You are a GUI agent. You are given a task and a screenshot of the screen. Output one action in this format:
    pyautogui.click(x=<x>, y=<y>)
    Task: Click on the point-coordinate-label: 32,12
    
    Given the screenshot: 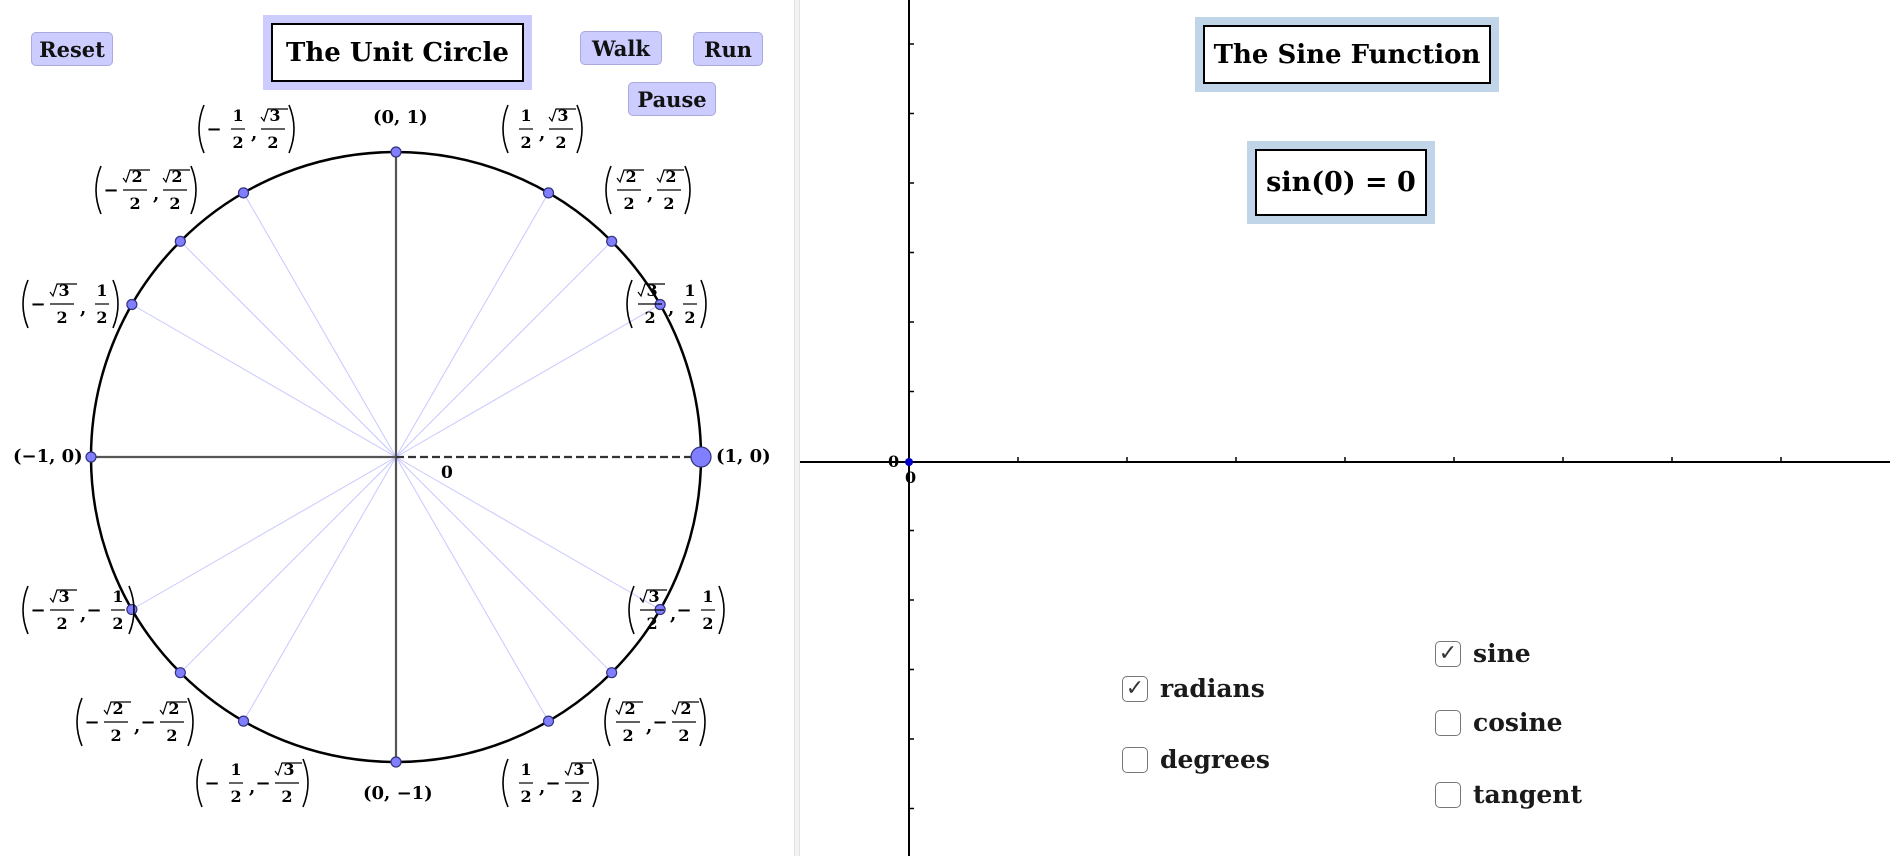 What is the action you would take?
    pyautogui.click(x=666, y=304)
    